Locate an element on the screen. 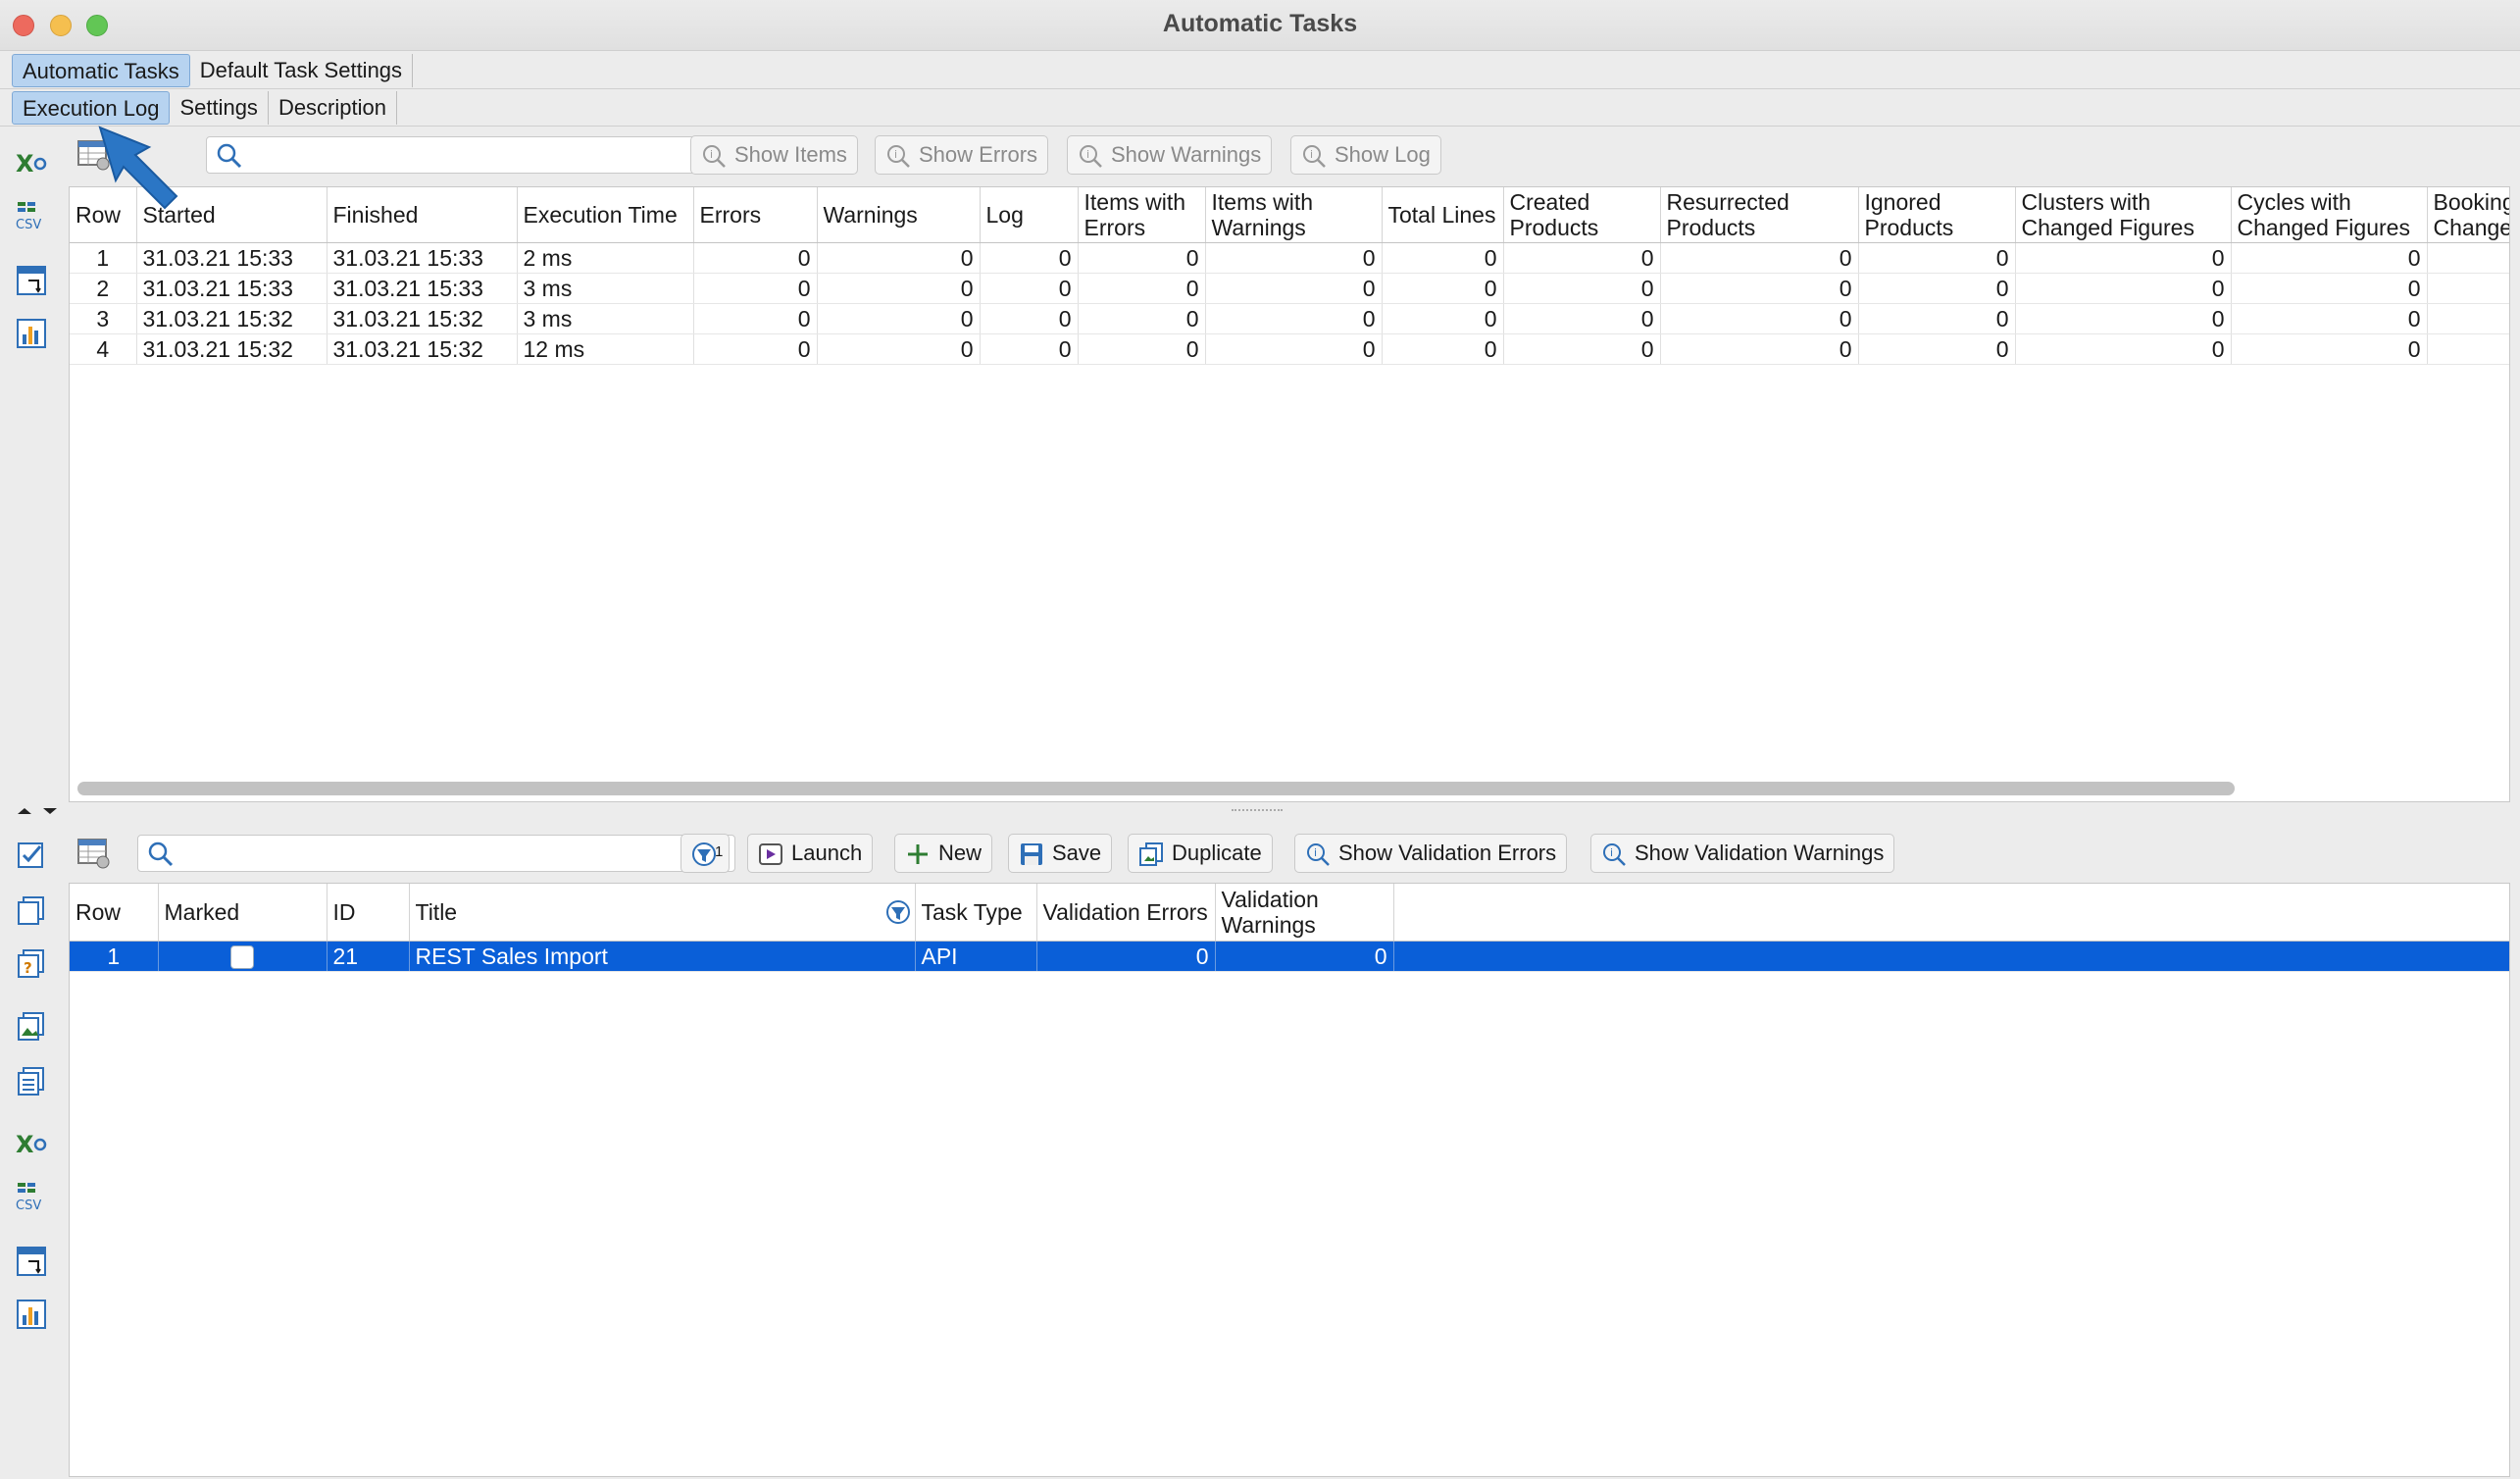 The image size is (2520, 1479). cell-resurrected-products: 0 is located at coordinates (1759, 258).